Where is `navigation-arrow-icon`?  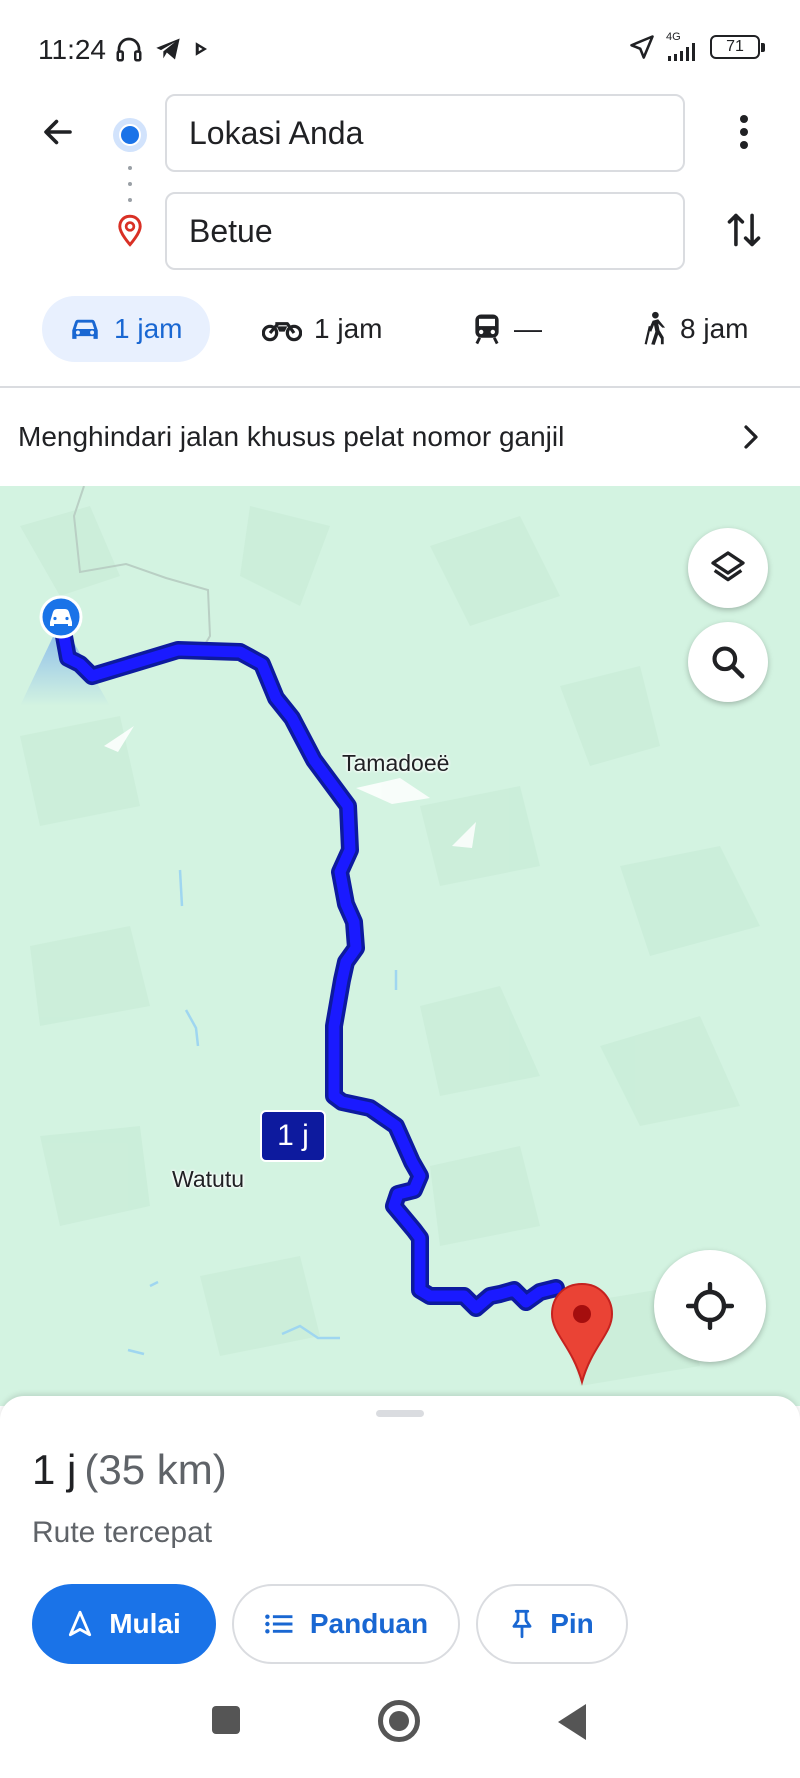
navigation-arrow-icon is located at coordinates (80, 1623).